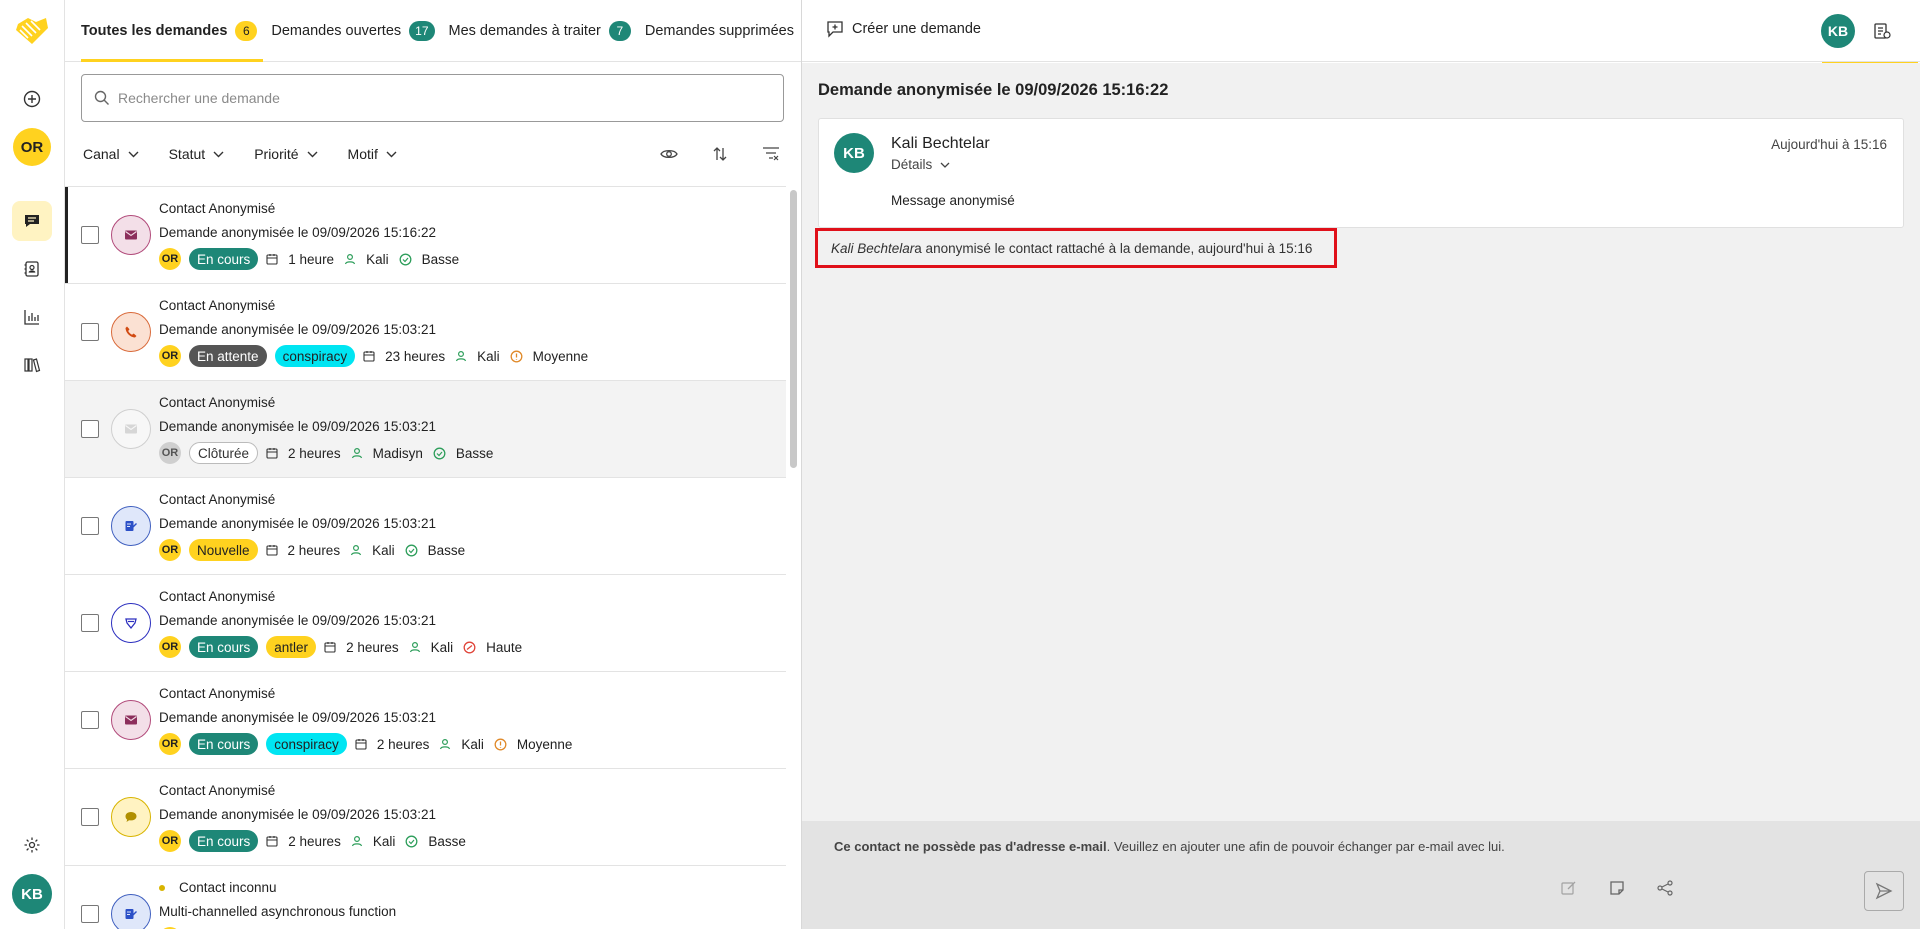 This screenshot has height=929, width=1920. What do you see at coordinates (771, 154) in the screenshot?
I see `filter-settings-icon` at bounding box center [771, 154].